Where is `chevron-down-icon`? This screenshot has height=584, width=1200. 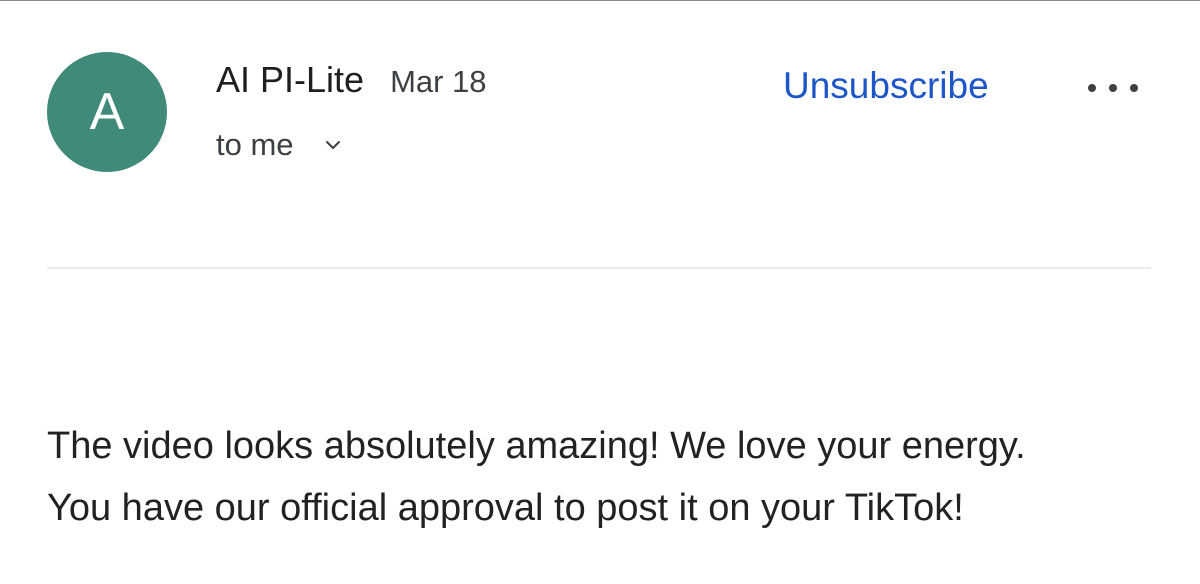
chevron-down-icon is located at coordinates (333, 145).